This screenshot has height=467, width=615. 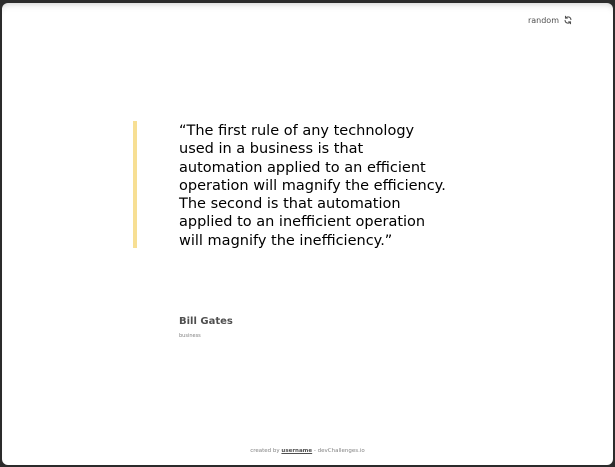 I want to click on random-button: random, so click(x=550, y=20).